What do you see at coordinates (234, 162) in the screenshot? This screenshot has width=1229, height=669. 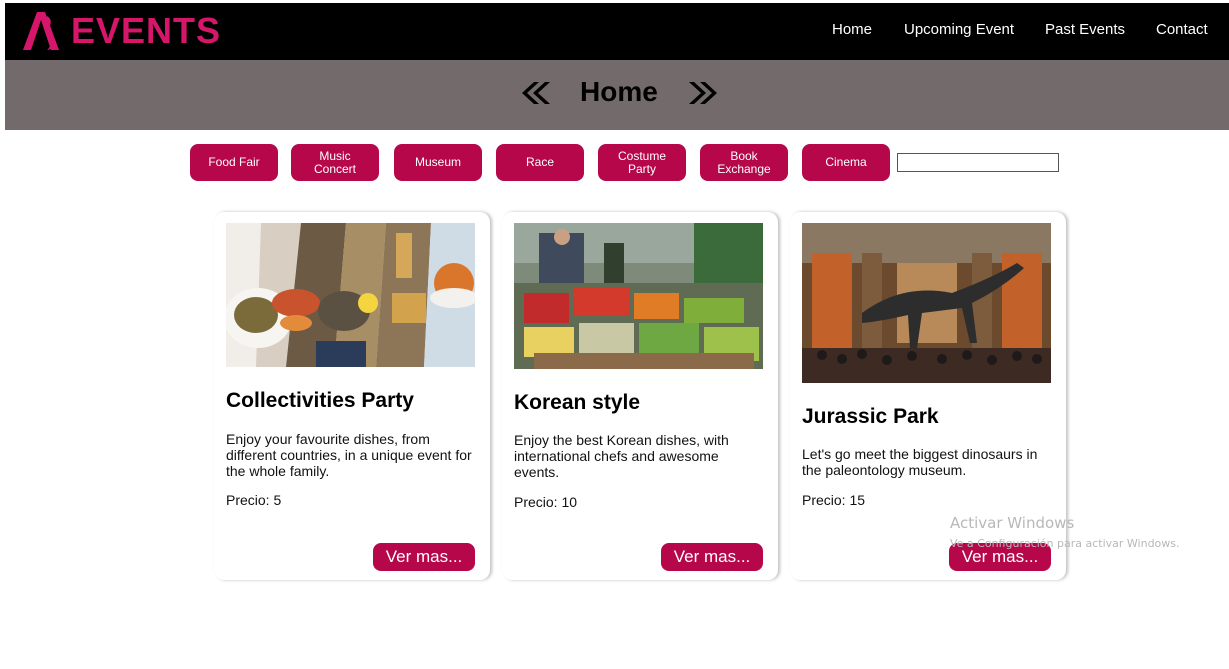 I see `category-food-fair-button: Food Fair` at bounding box center [234, 162].